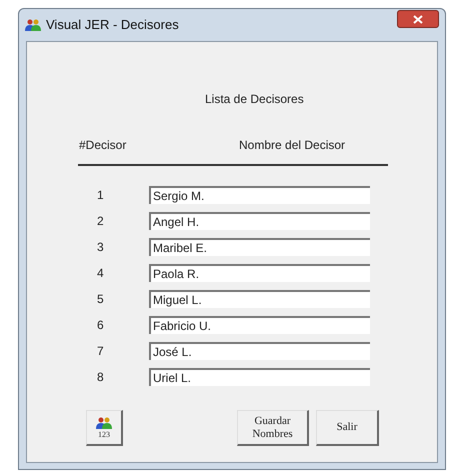 The image size is (450, 476). What do you see at coordinates (347, 428) in the screenshot?
I see `exit-button: Salir` at bounding box center [347, 428].